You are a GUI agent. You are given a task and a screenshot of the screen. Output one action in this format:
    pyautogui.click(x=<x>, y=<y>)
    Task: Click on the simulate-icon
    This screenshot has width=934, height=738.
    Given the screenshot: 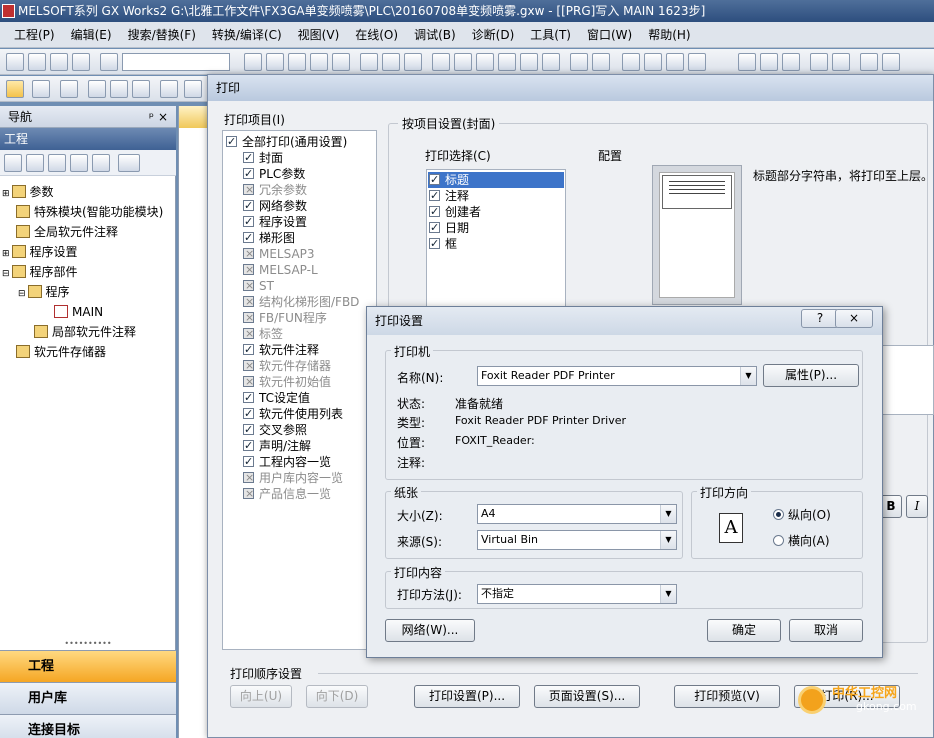 What is the action you would take?
    pyautogui.click(x=551, y=62)
    